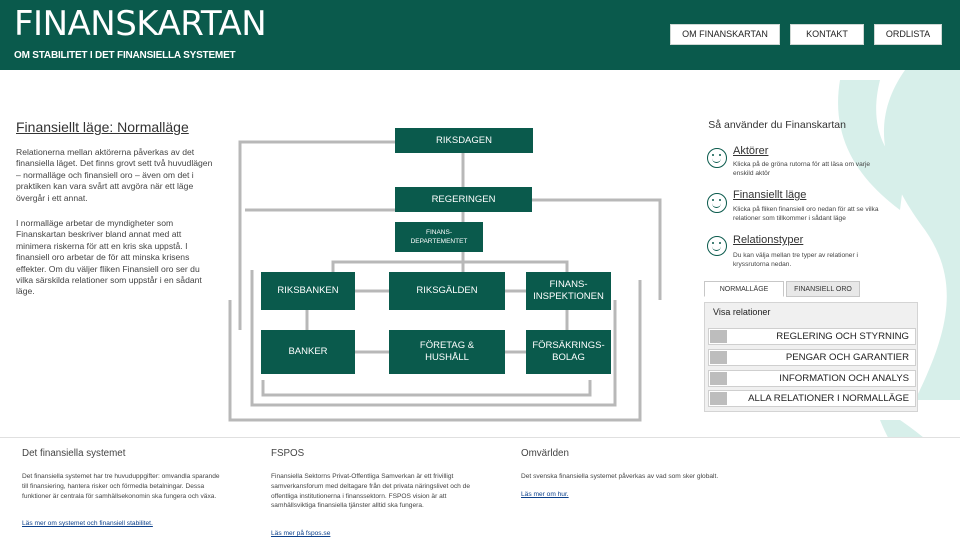 Image resolution: width=960 pixels, height=540 pixels. What do you see at coordinates (847, 357) in the screenshot?
I see `relation-option-label: PENGAR OCH GARANTIER` at bounding box center [847, 357].